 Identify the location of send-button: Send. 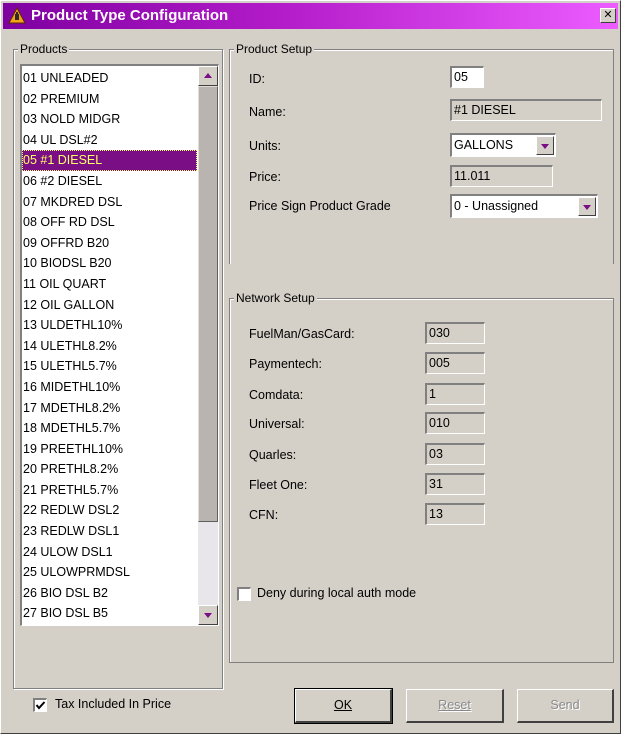
(565, 706).